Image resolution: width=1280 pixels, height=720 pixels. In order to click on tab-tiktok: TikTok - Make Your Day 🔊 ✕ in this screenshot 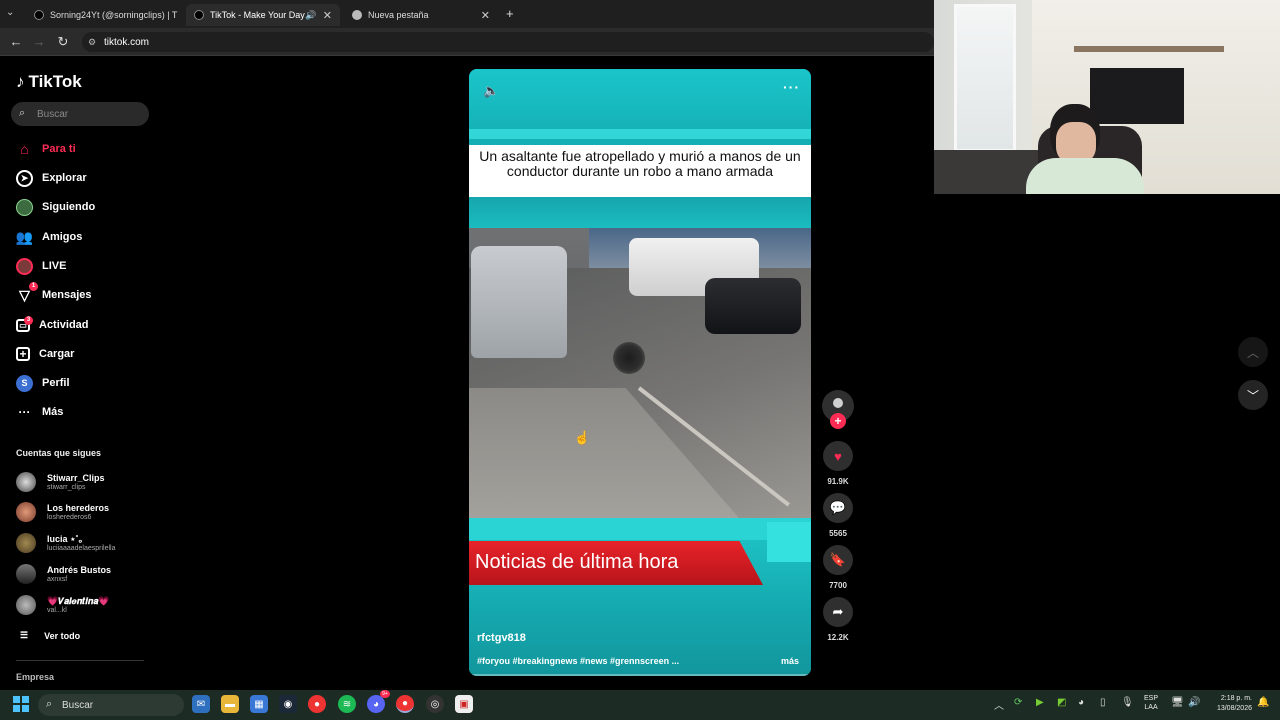, I will do `click(263, 15)`.